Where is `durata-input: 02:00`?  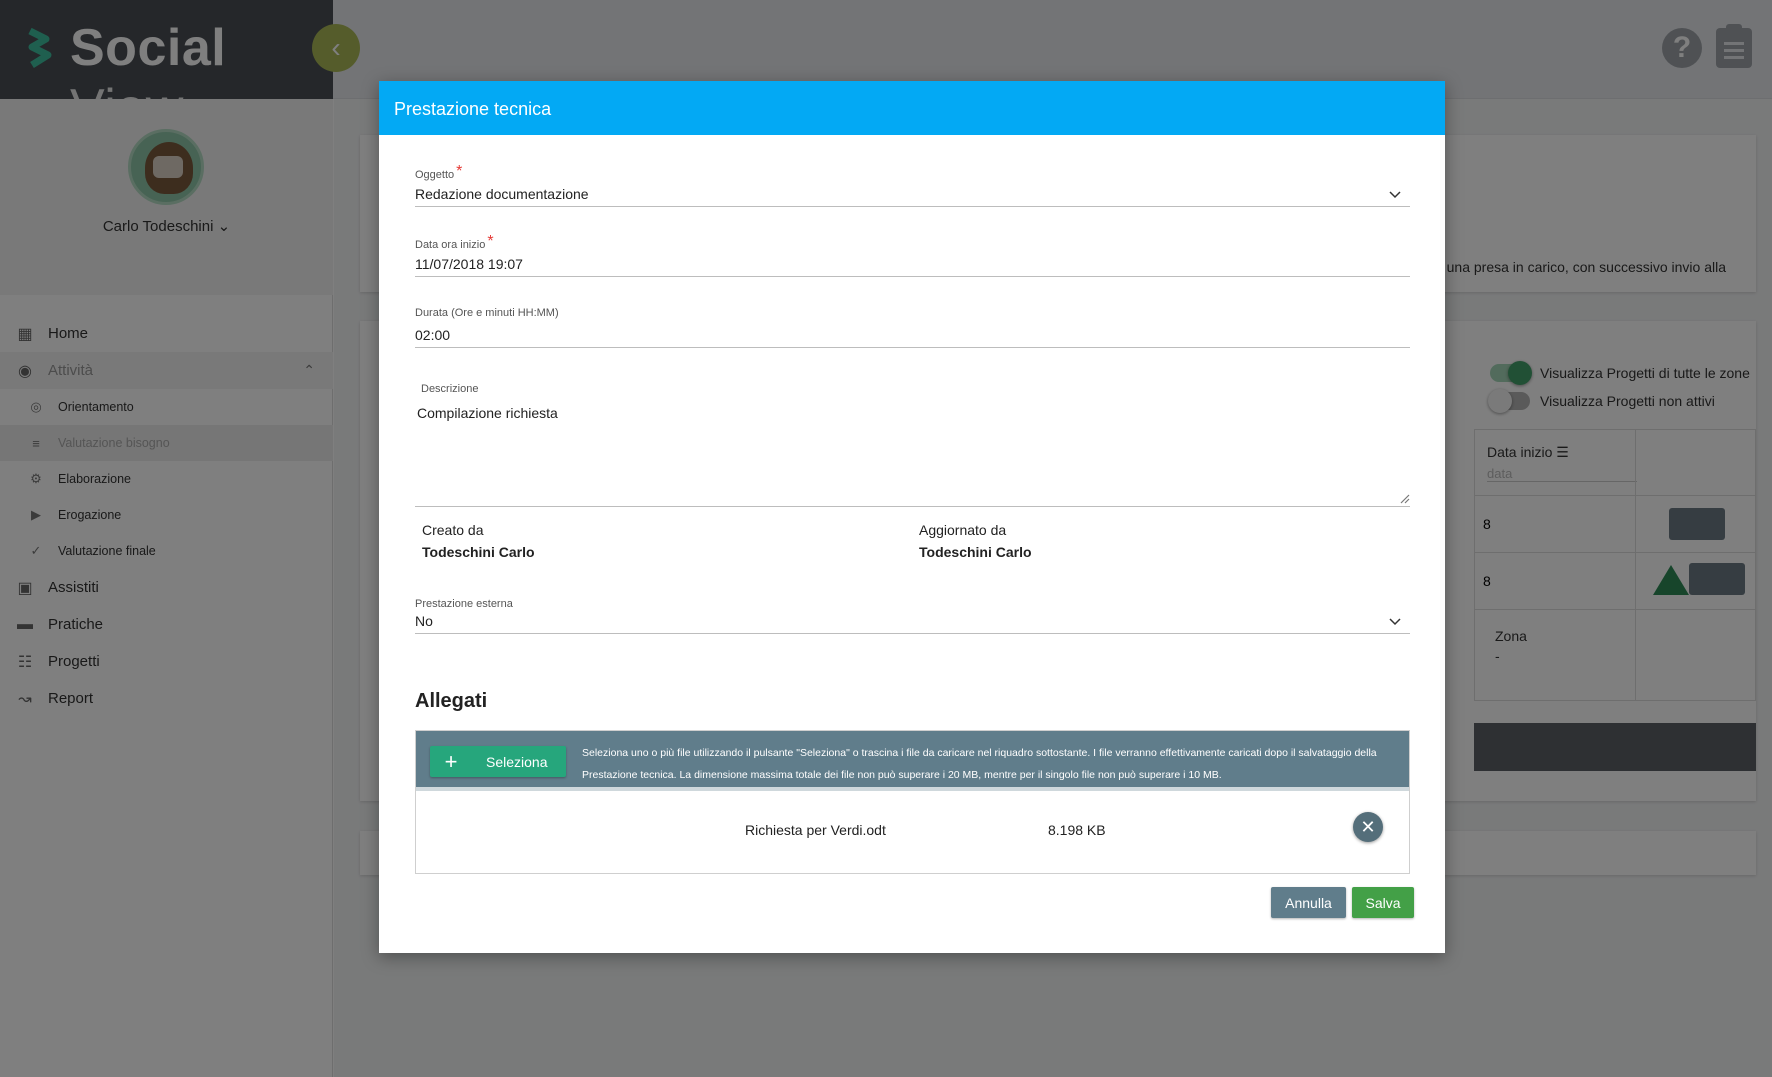
durata-input: 02:00 is located at coordinates (912, 337).